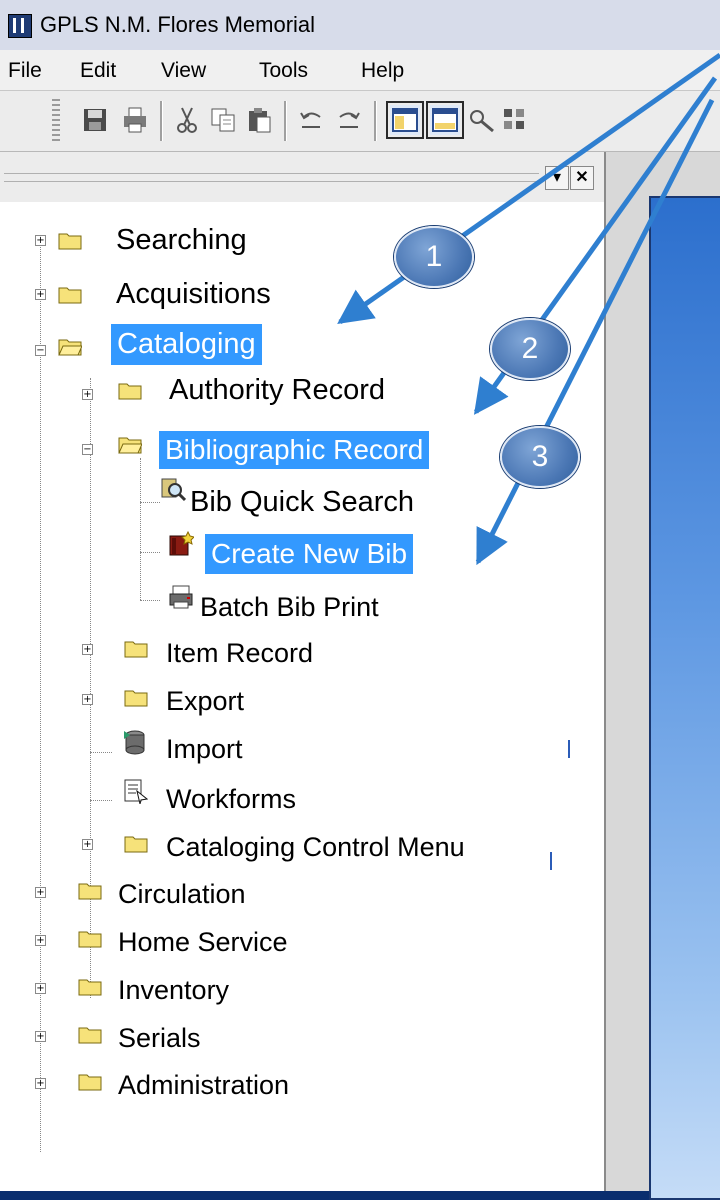 This screenshot has height=1200, width=720. Describe the element at coordinates (309, 554) in the screenshot. I see `tree-item-create-new-bib: Create New Bib` at that location.